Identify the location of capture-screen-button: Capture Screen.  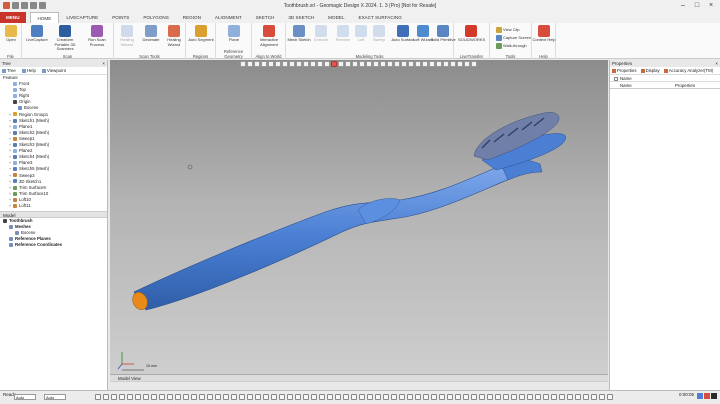
(513, 37).